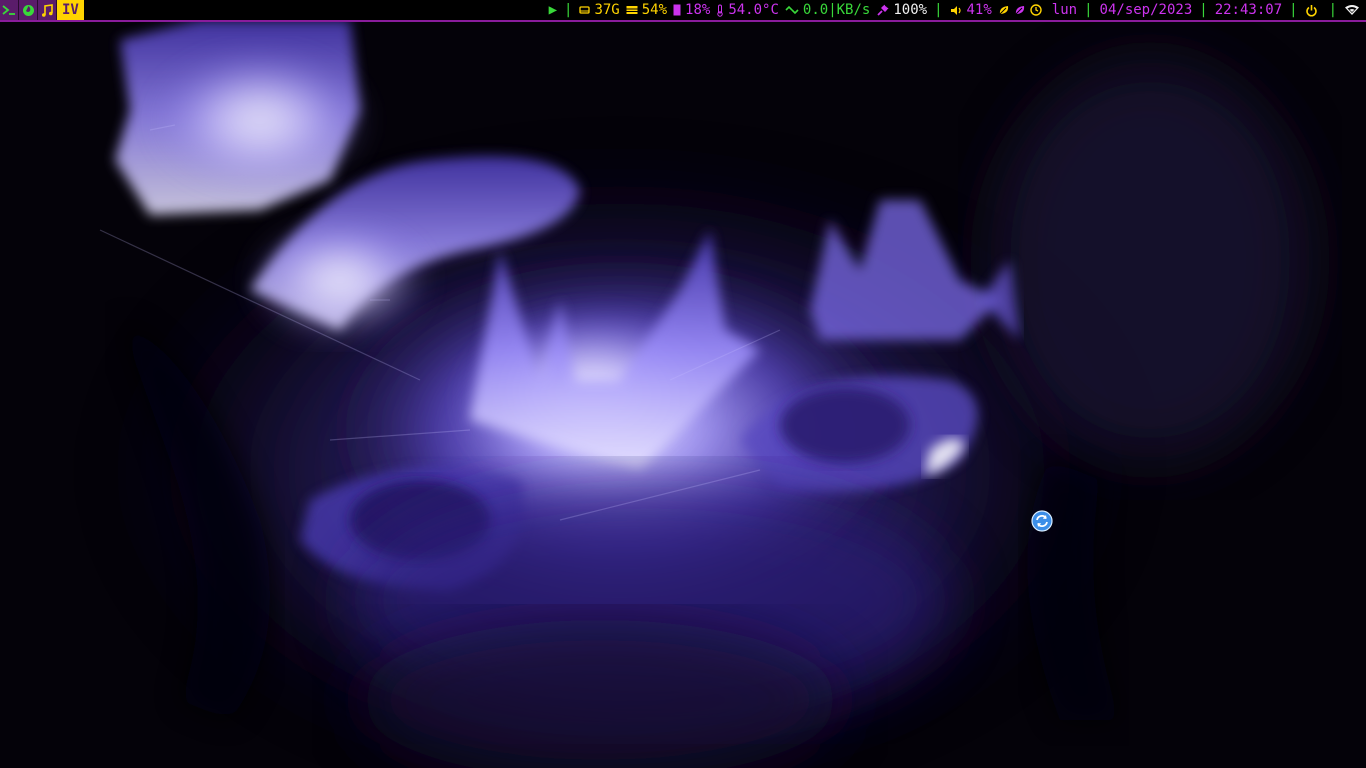 The width and height of the screenshot is (1366, 768). What do you see at coordinates (9, 10) in the screenshot?
I see `terminal-icon` at bounding box center [9, 10].